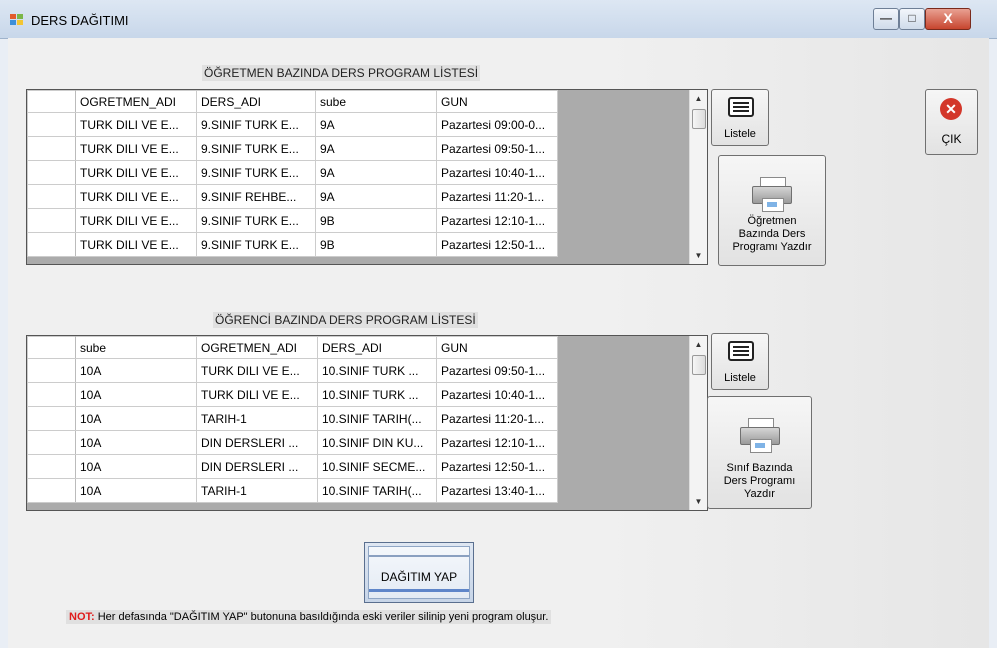 The image size is (997, 648). What do you see at coordinates (759, 481) in the screenshot?
I see `button-label: Sınıf Bazında Ders Programı Yazdır` at bounding box center [759, 481].